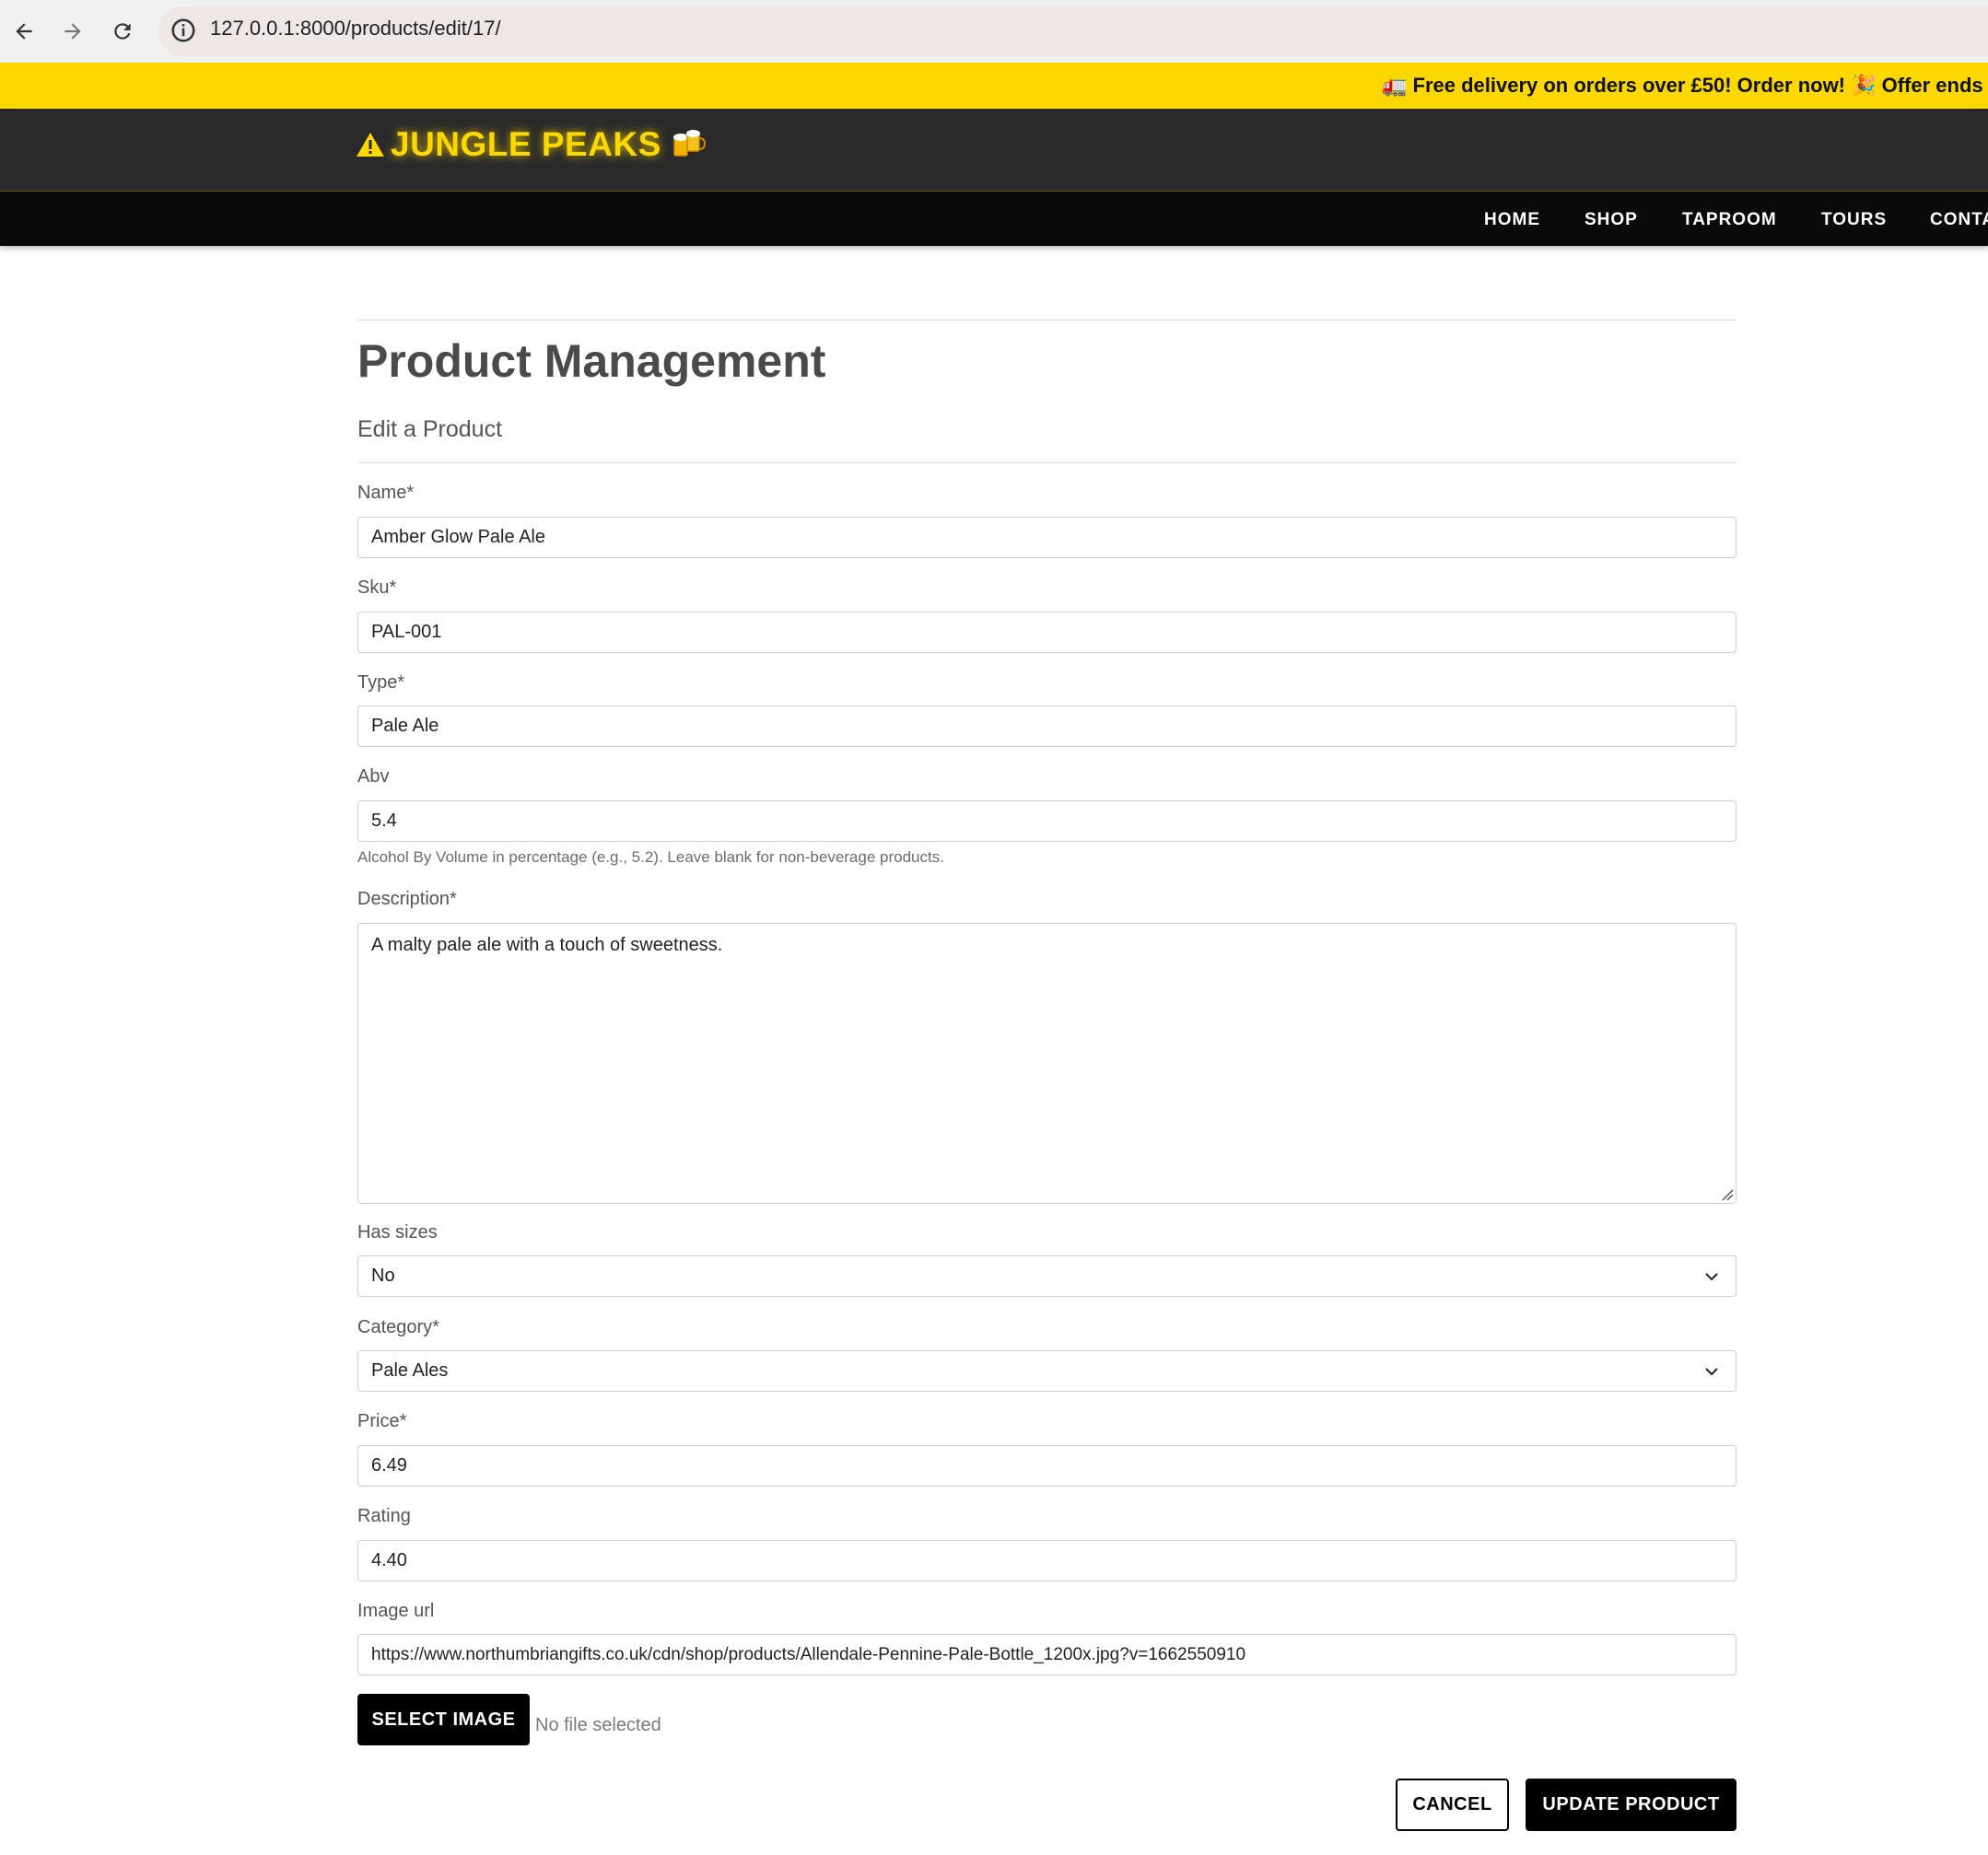  I want to click on type-label: Type*, so click(381, 682).